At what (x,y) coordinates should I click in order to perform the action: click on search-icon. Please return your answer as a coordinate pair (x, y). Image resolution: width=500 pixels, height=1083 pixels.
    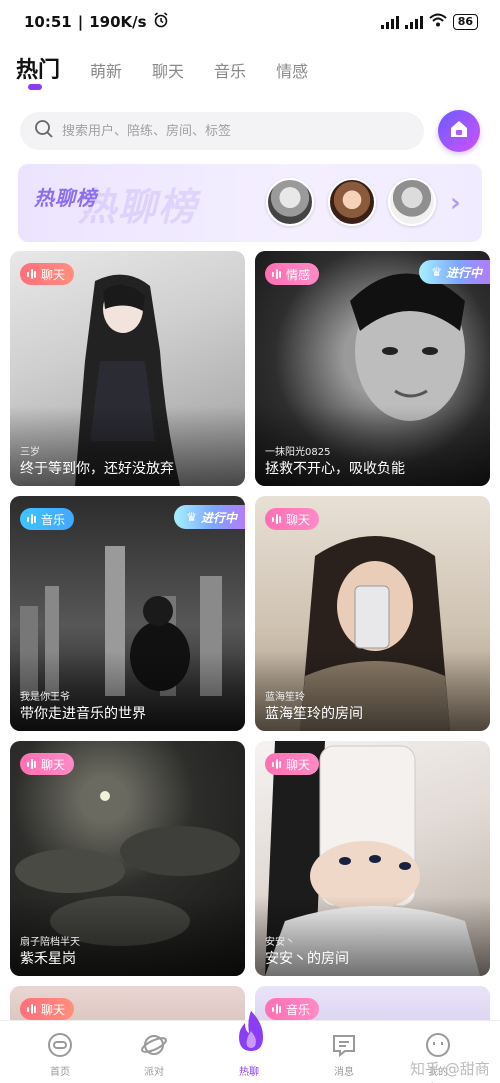
    Looking at the image, I should click on (44, 131).